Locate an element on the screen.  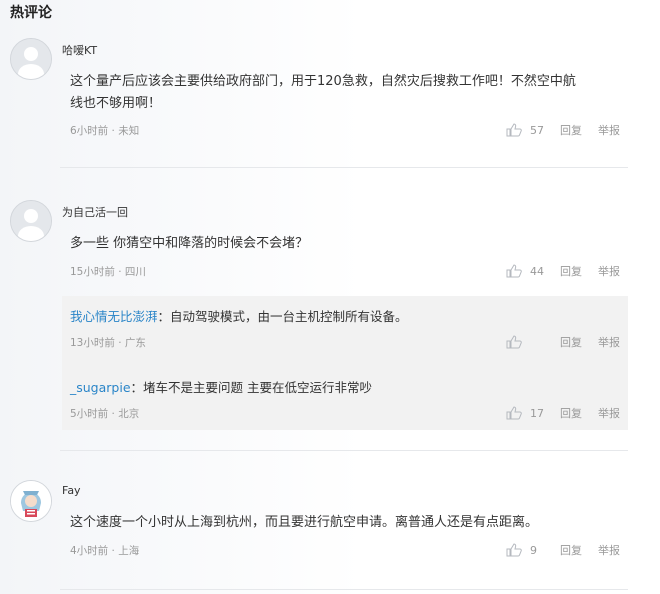
comment-username: 哈嗳KT is located at coordinates (79, 50).